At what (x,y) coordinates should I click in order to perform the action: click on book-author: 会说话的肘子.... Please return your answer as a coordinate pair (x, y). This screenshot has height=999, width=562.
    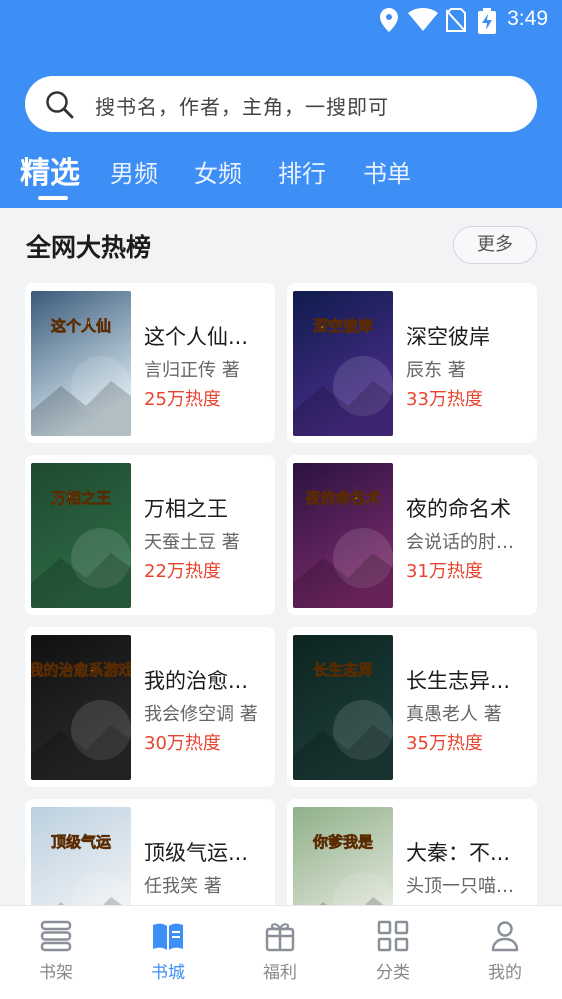
    Looking at the image, I should click on (468, 542).